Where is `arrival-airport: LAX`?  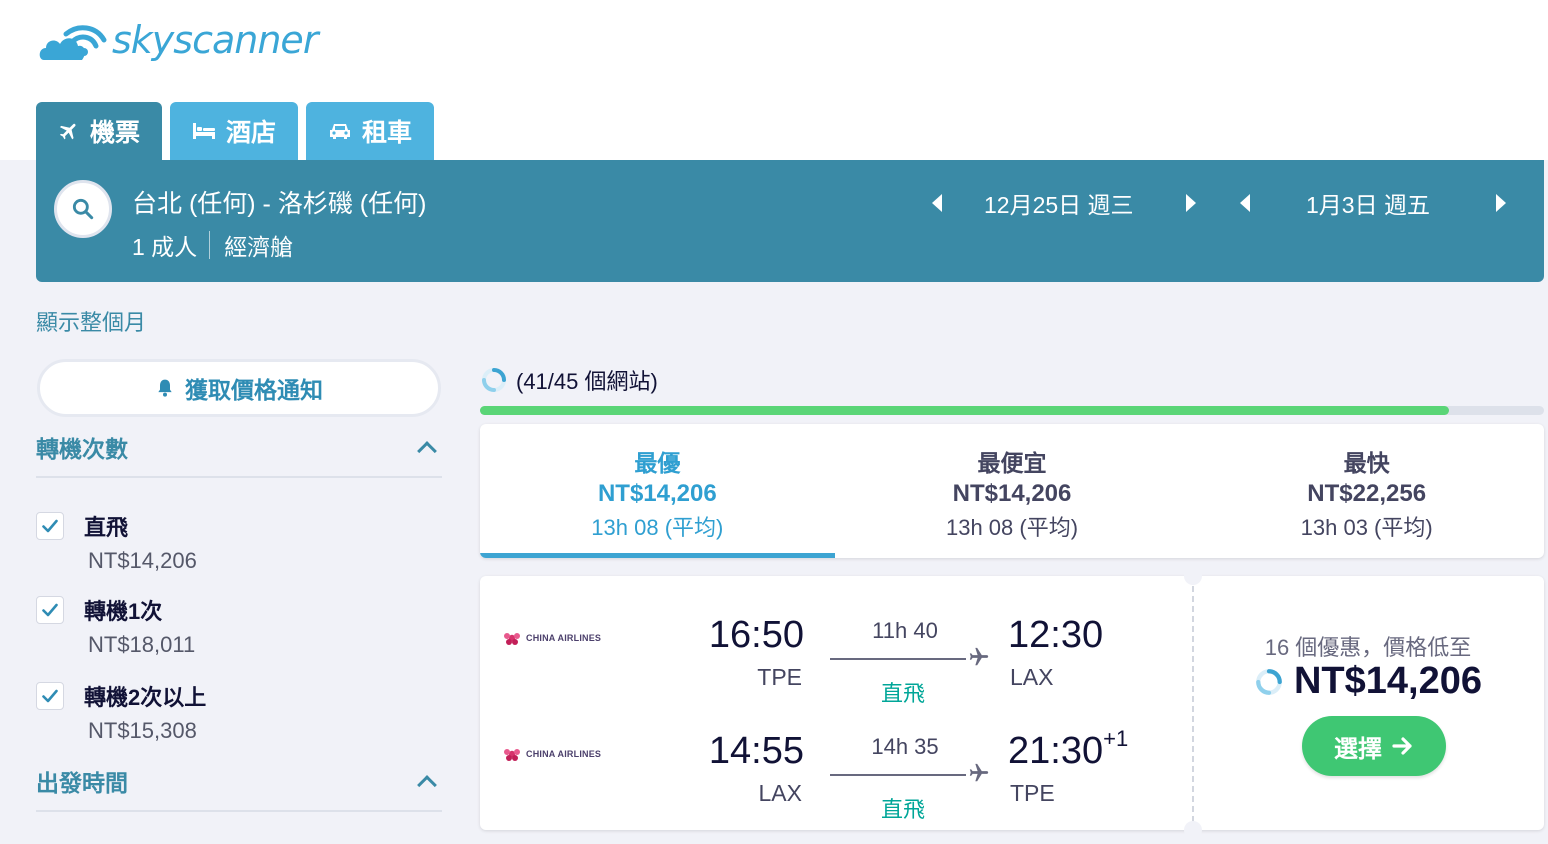
arrival-airport: LAX is located at coordinates (1032, 677).